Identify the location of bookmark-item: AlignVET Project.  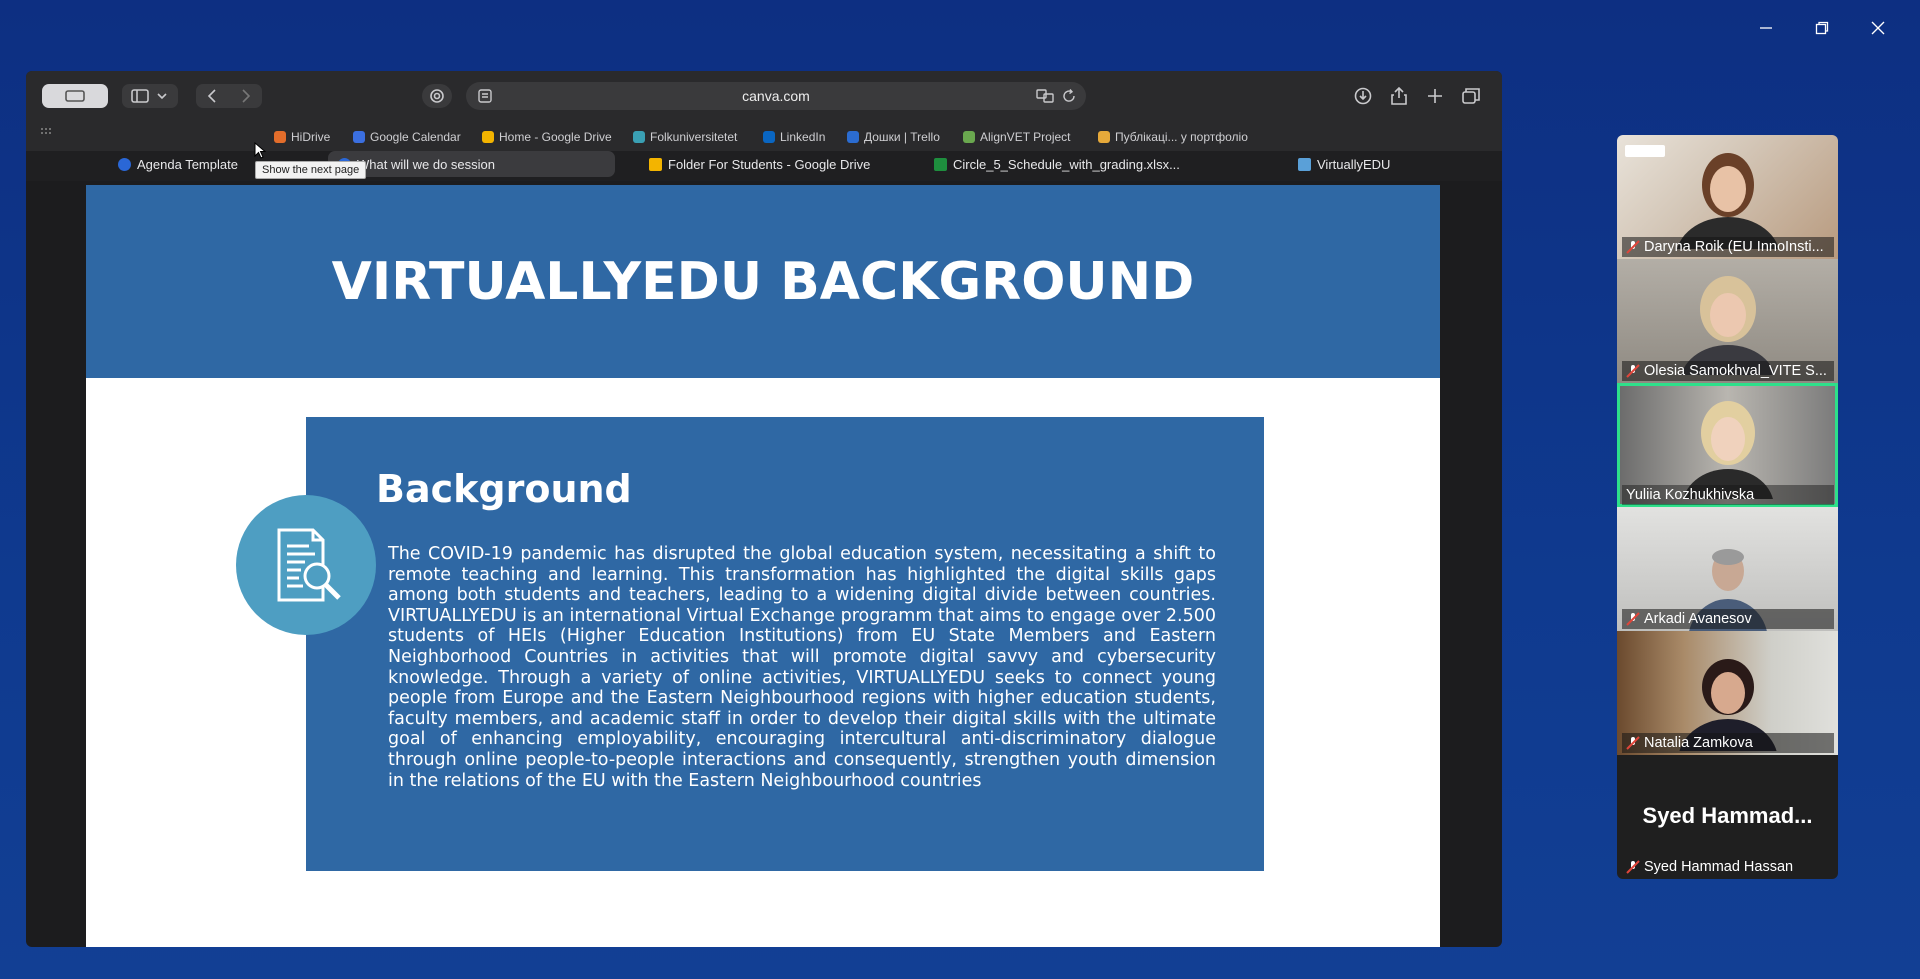
(1017, 137).